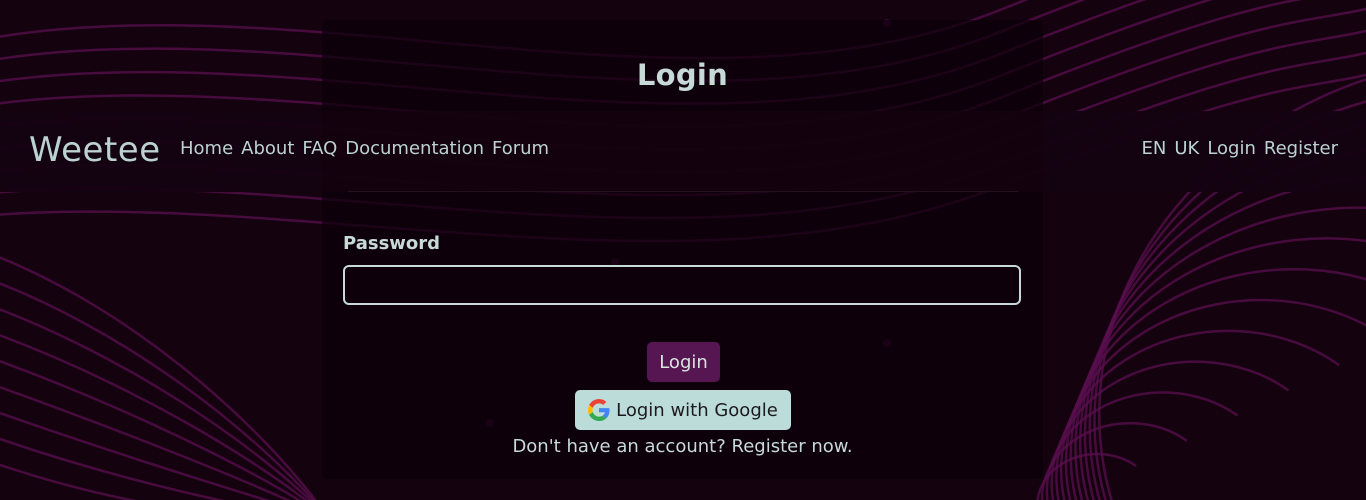 The image size is (1366, 500). I want to click on google-button-label: Login with Google, so click(697, 410).